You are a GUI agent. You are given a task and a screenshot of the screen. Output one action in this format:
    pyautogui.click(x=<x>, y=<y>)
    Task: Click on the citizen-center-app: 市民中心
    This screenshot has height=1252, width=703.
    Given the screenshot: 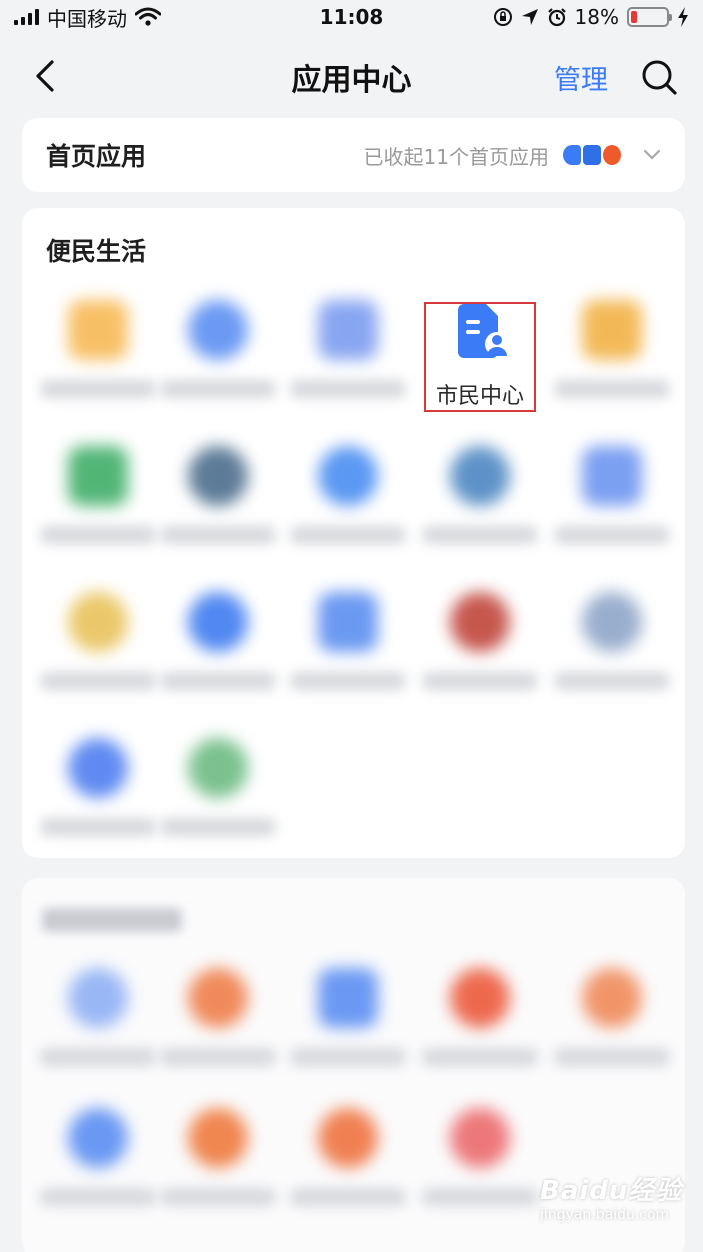 What is the action you would take?
    pyautogui.click(x=480, y=357)
    